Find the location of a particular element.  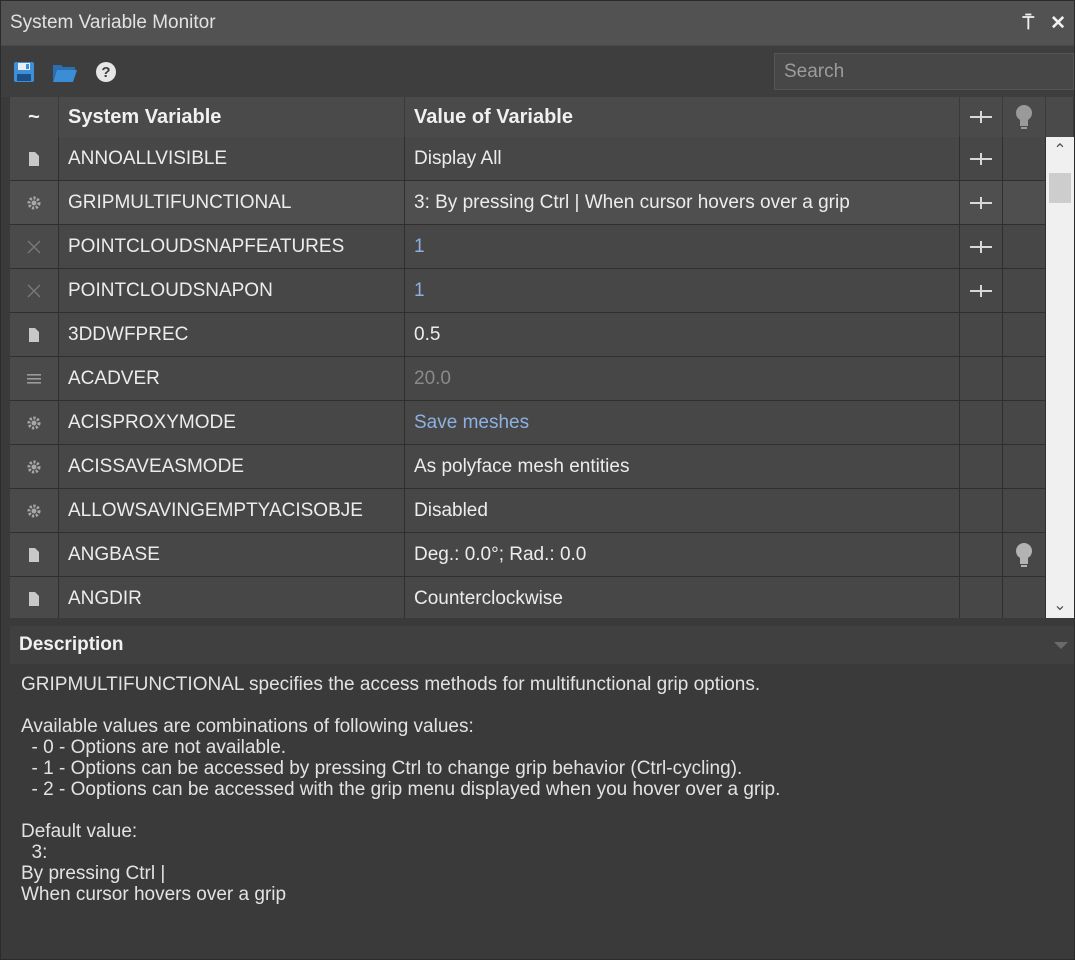

variable-value: Disabled is located at coordinates (682, 510).